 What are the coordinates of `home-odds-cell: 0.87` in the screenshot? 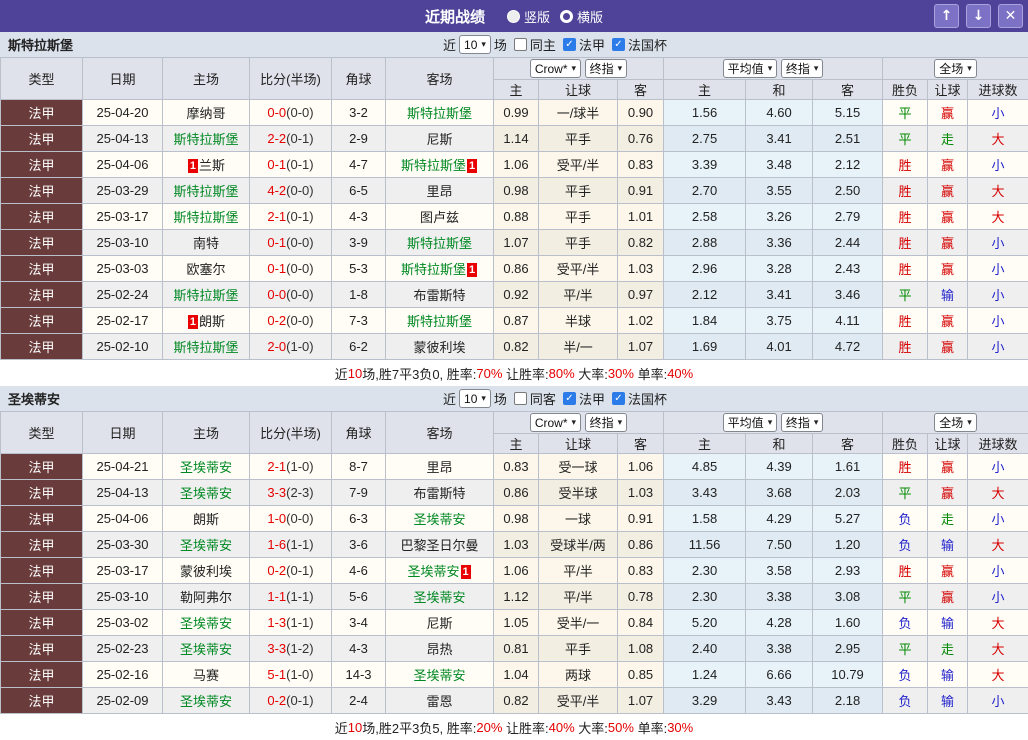 It's located at (516, 321).